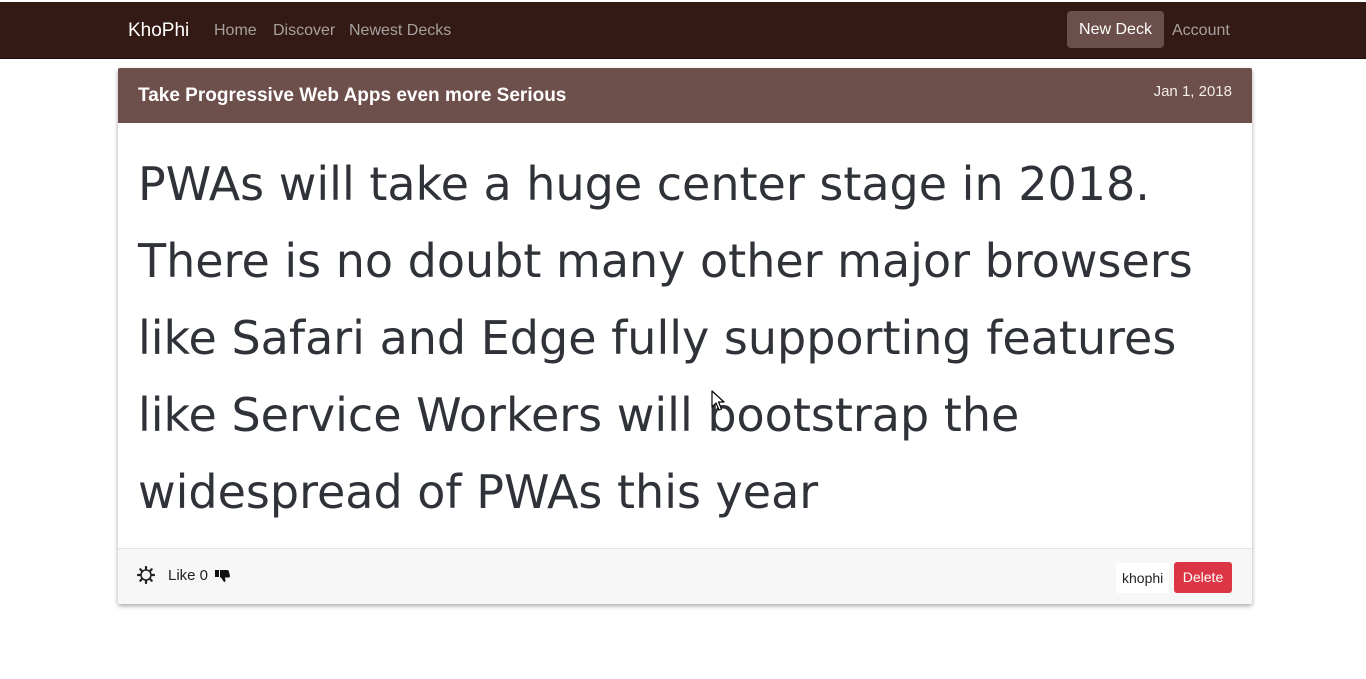 Image resolution: width=1366 pixels, height=679 pixels. What do you see at coordinates (400, 31) in the screenshot?
I see `nav-newest-decks-link: Newest Decks` at bounding box center [400, 31].